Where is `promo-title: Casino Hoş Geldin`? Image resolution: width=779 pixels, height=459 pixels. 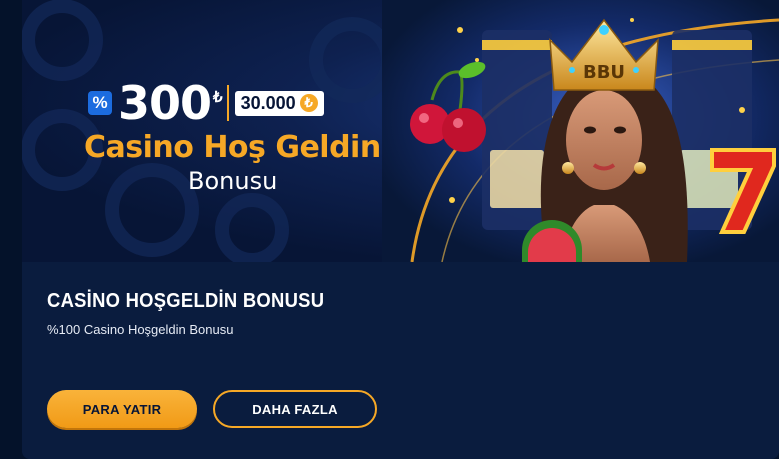 promo-title: Casino Hoş Geldin is located at coordinates (232, 147).